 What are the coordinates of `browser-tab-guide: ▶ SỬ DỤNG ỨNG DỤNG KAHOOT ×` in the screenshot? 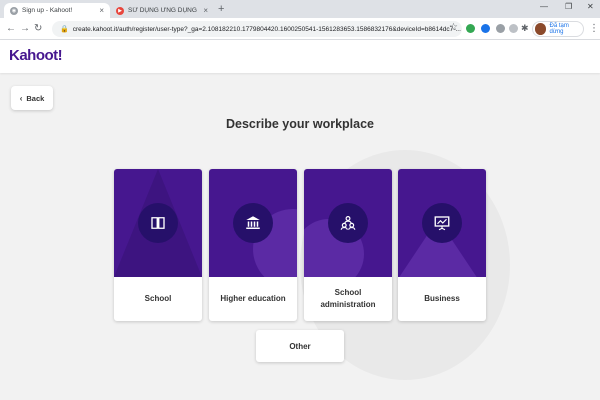 It's located at (162, 10).